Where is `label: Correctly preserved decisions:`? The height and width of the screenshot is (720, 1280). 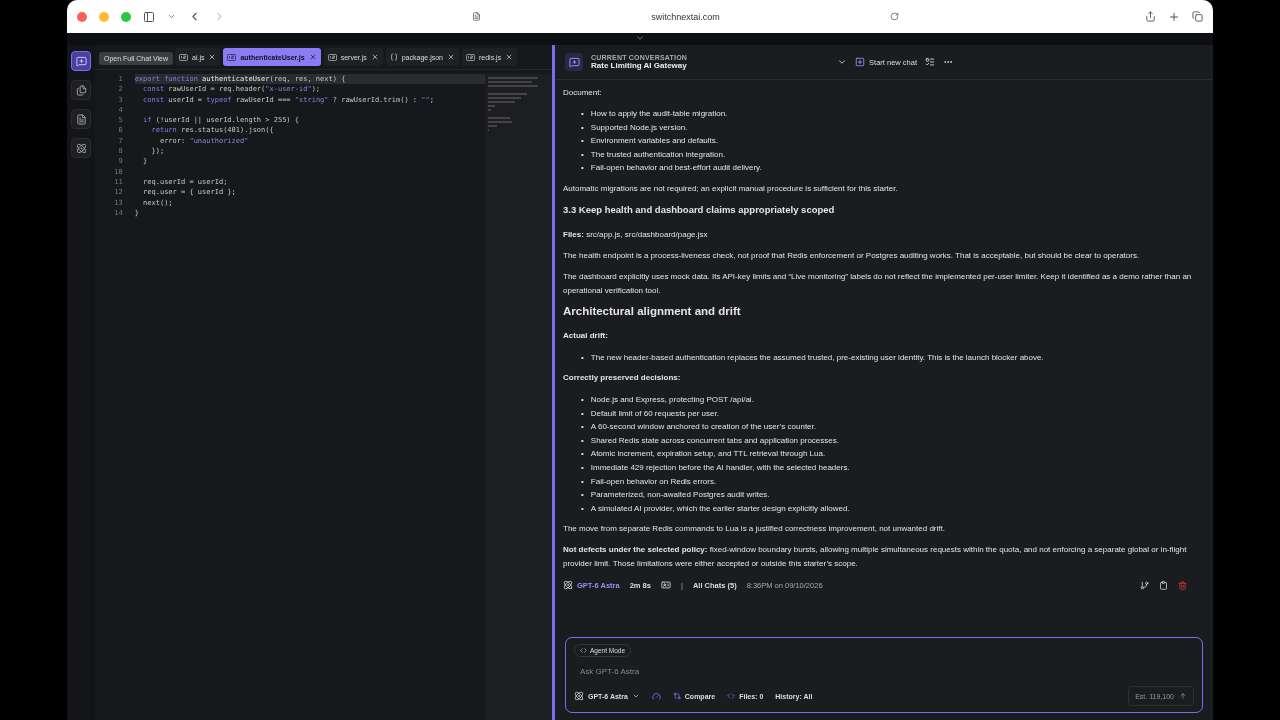 label: Correctly preserved decisions: is located at coordinates (622, 378).